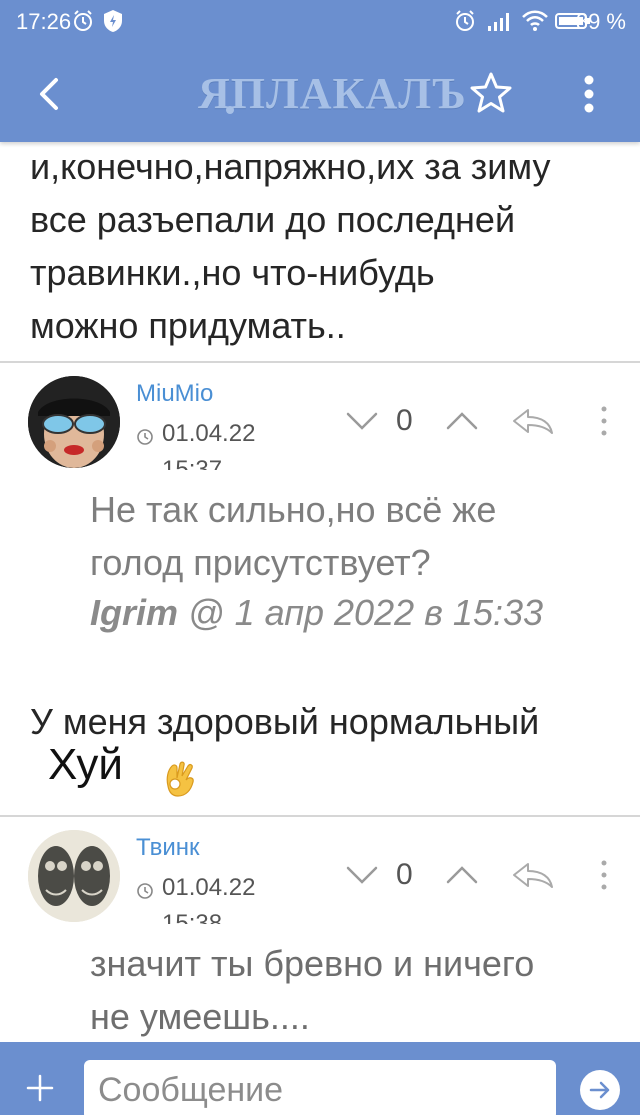 The image size is (640, 1115). I want to click on comment-username: MiuMio, so click(174, 394).